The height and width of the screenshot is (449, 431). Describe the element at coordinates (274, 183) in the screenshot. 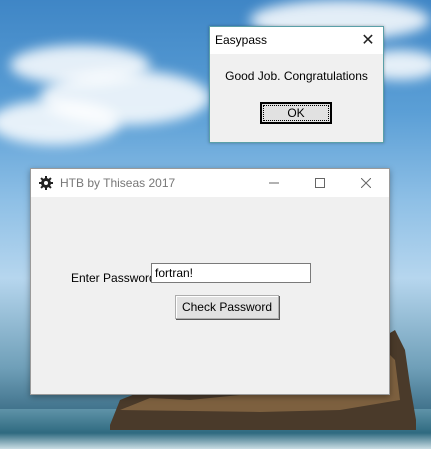

I see `minimize-icon` at that location.